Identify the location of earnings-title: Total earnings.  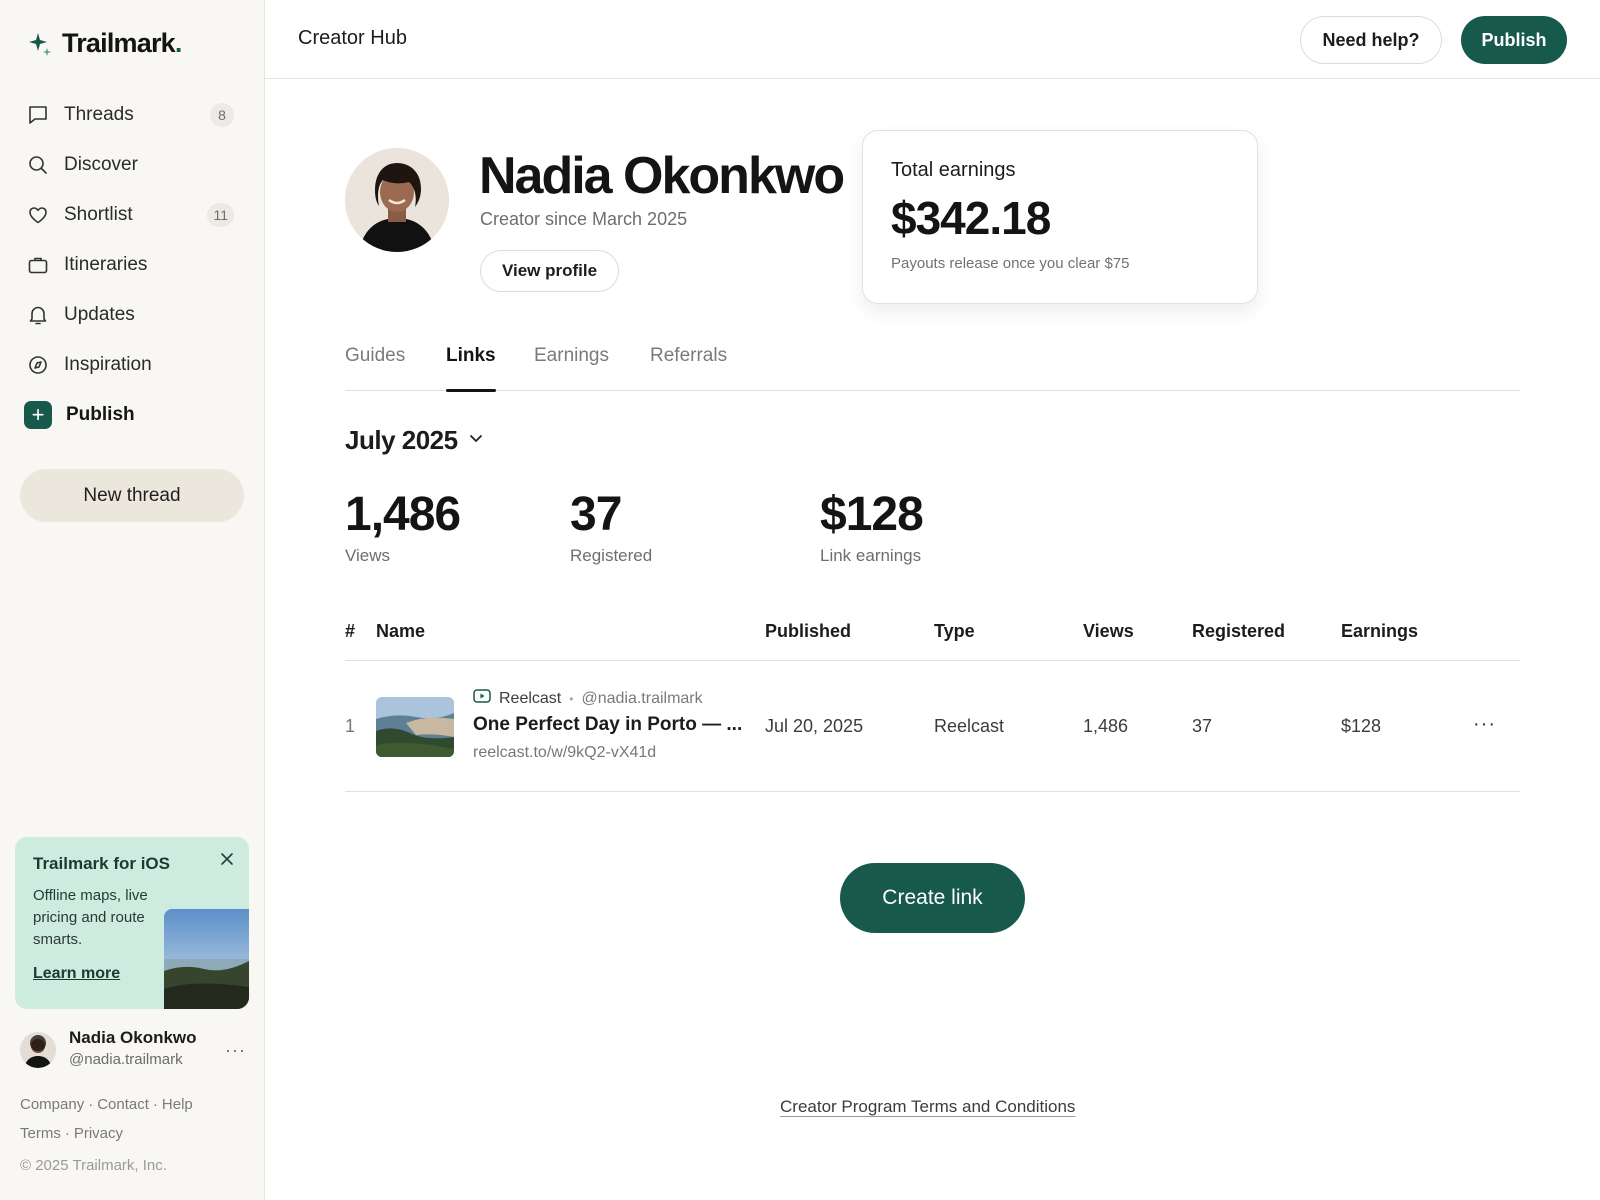
(953, 170).